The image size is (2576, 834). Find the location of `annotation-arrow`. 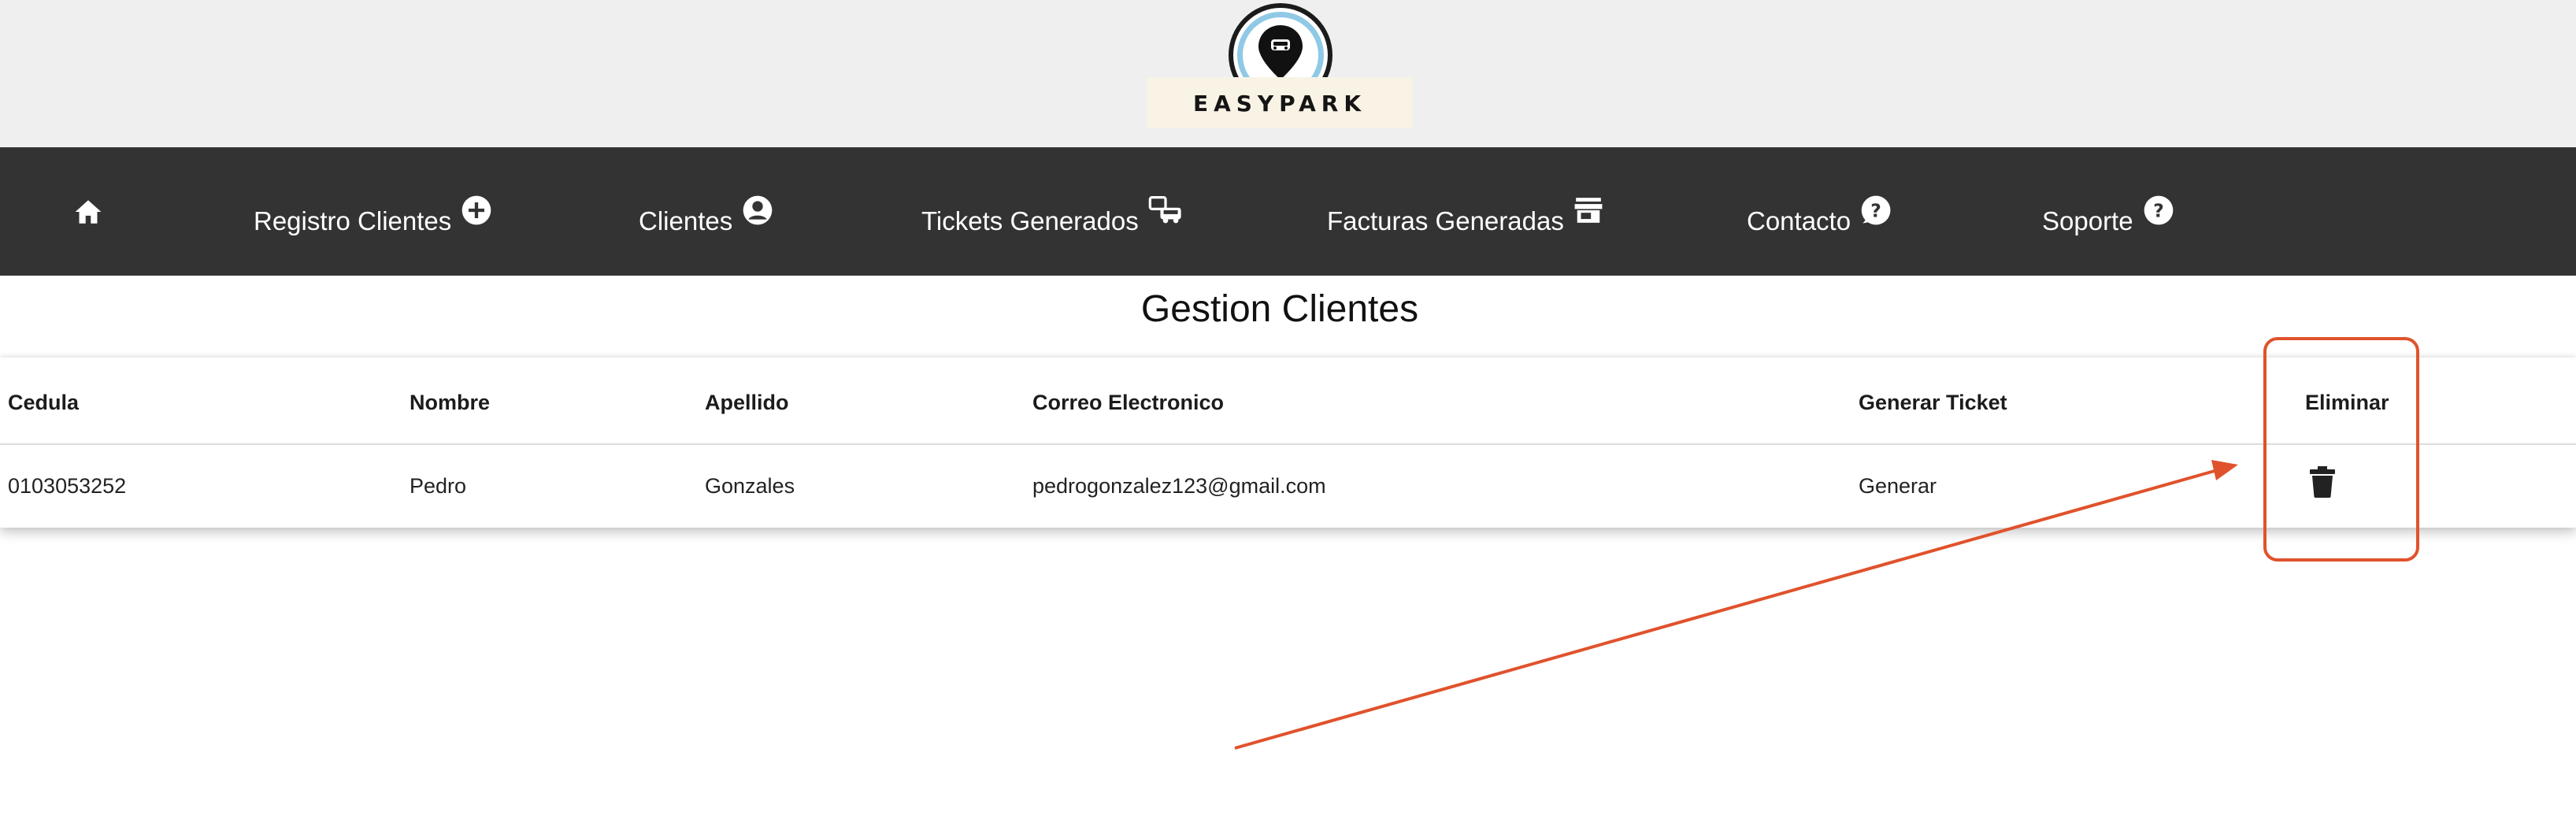

annotation-arrow is located at coordinates (1736, 605).